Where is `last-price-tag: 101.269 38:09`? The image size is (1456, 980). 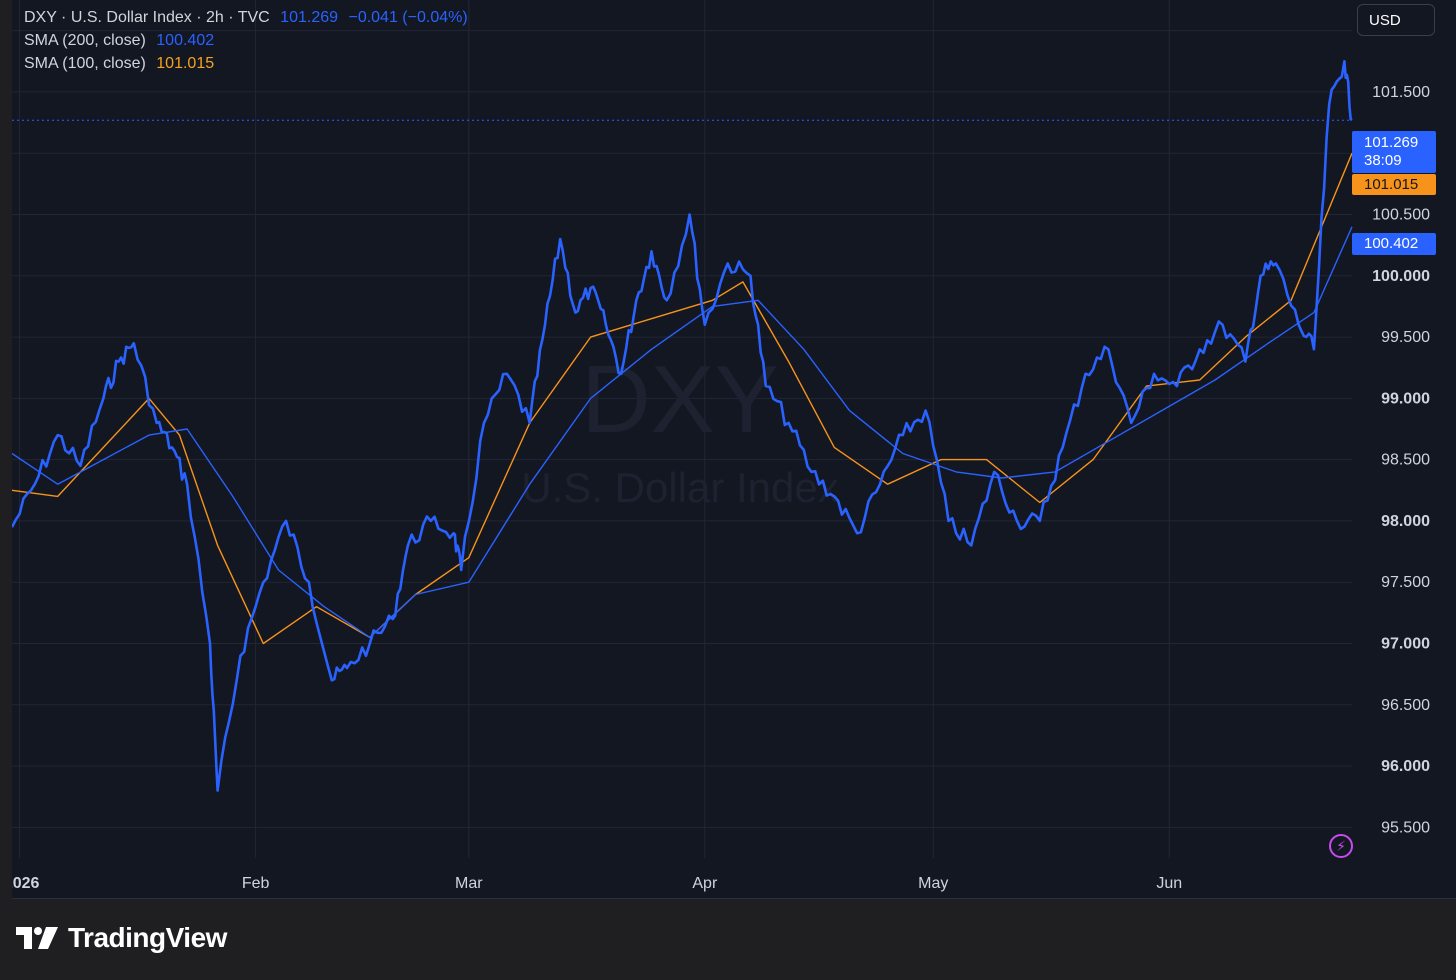
last-price-tag: 101.269 38:09 is located at coordinates (1394, 152).